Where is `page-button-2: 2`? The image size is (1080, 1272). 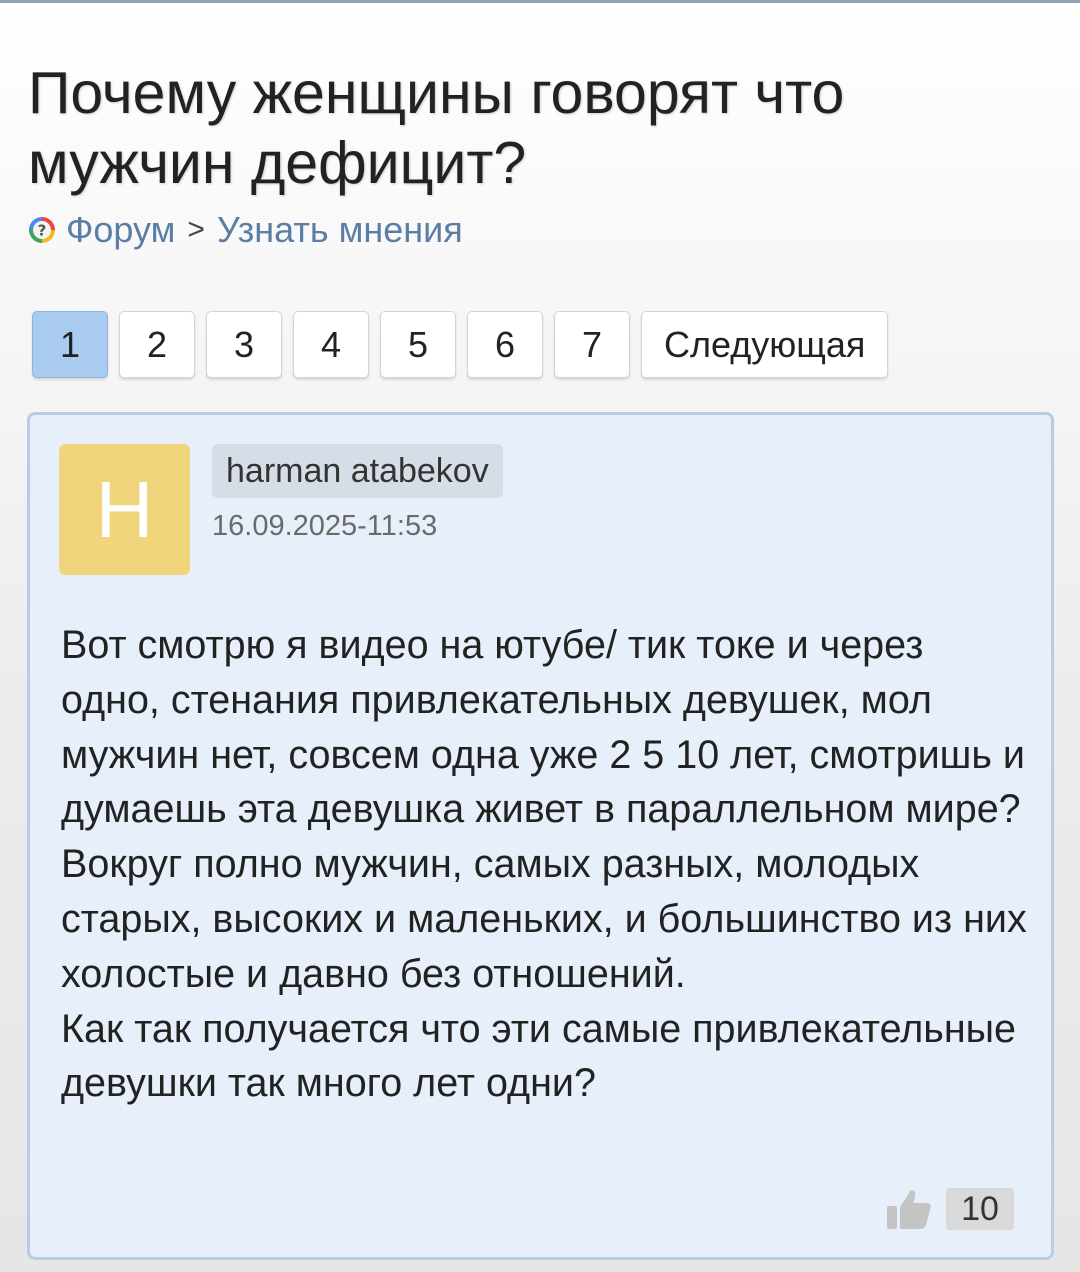
page-button-2: 2 is located at coordinates (157, 344).